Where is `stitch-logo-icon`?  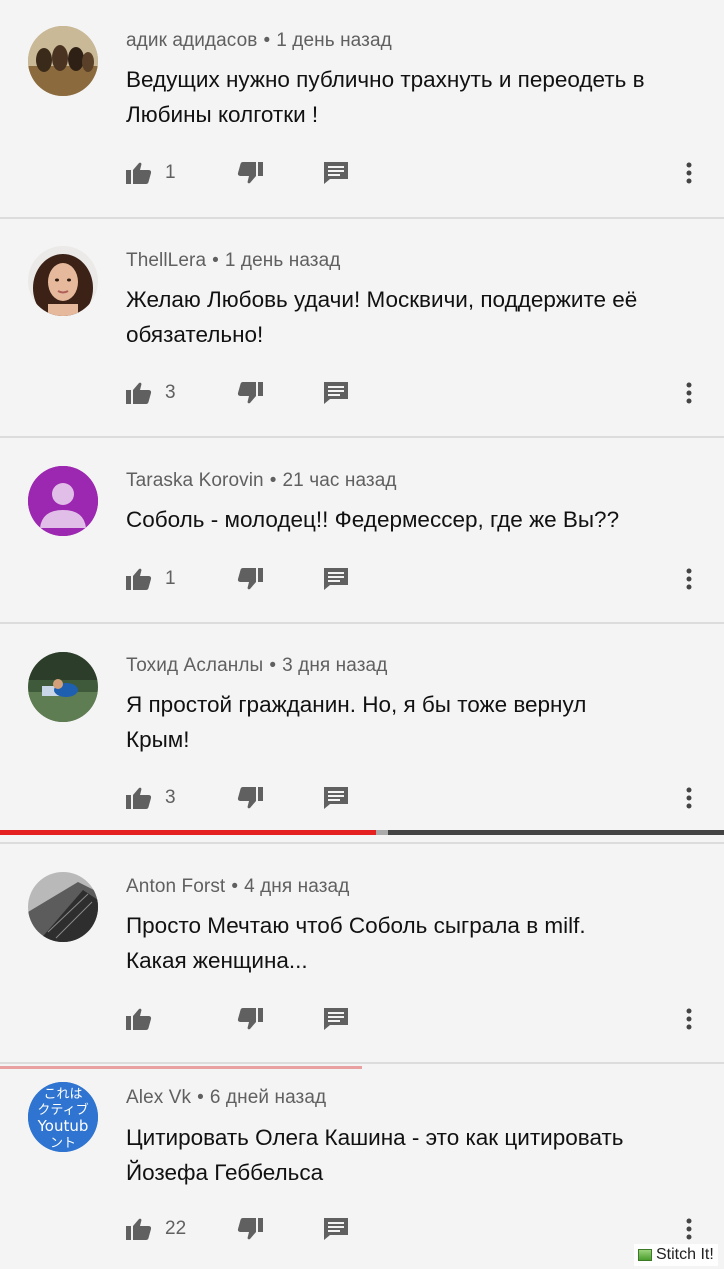 stitch-logo-icon is located at coordinates (645, 1255).